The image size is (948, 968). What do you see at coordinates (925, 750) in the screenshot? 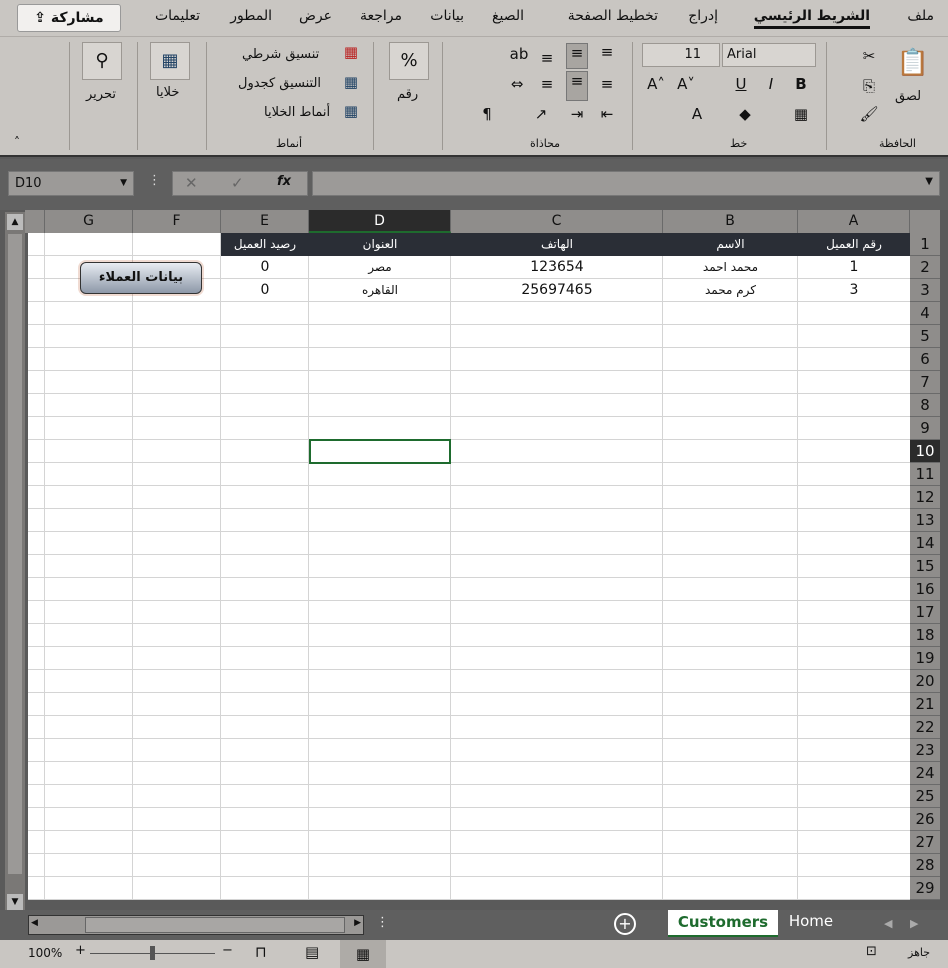
I see `row-header: 23` at bounding box center [925, 750].